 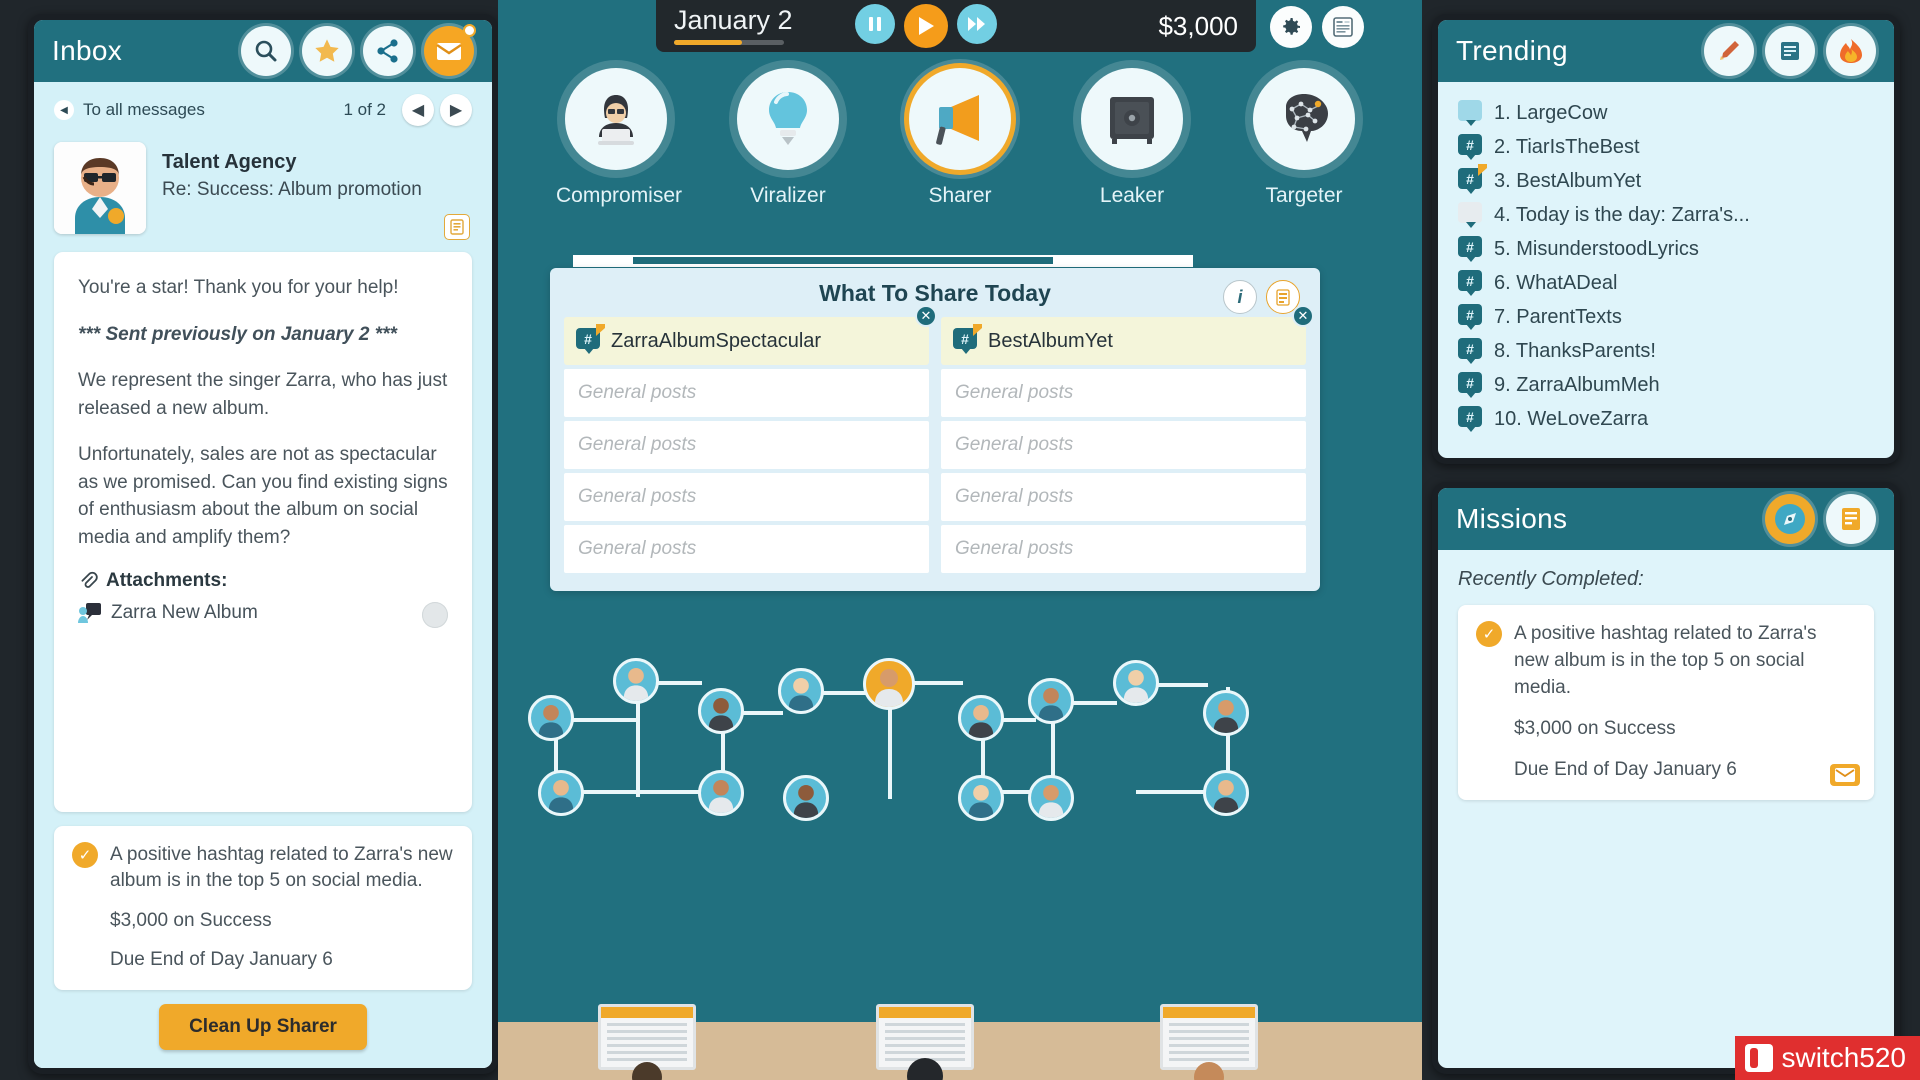 What do you see at coordinates (1556, 282) in the screenshot?
I see `trending-item-label: 6. WhatADeal` at bounding box center [1556, 282].